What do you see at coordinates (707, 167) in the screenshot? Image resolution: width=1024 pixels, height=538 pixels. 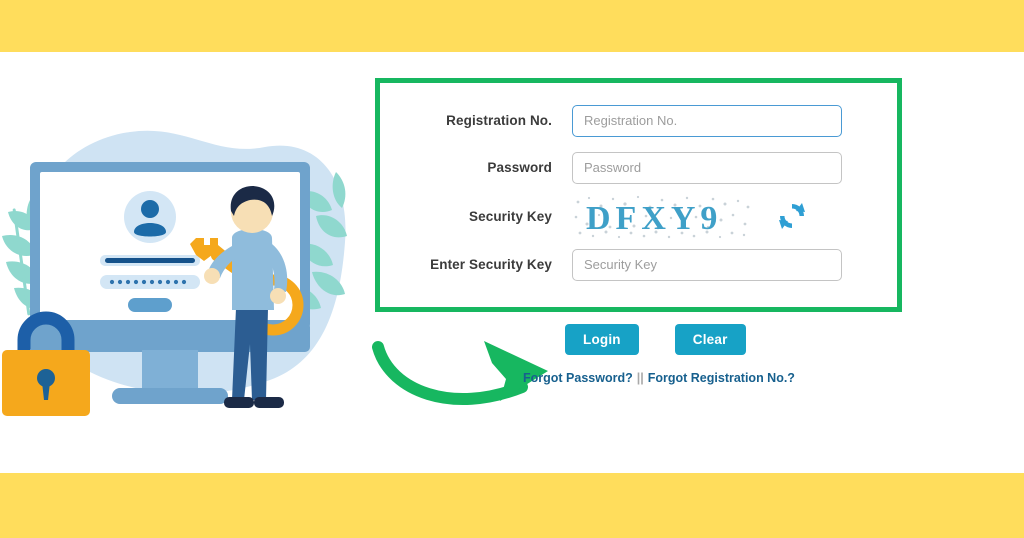 I see `password-input` at bounding box center [707, 167].